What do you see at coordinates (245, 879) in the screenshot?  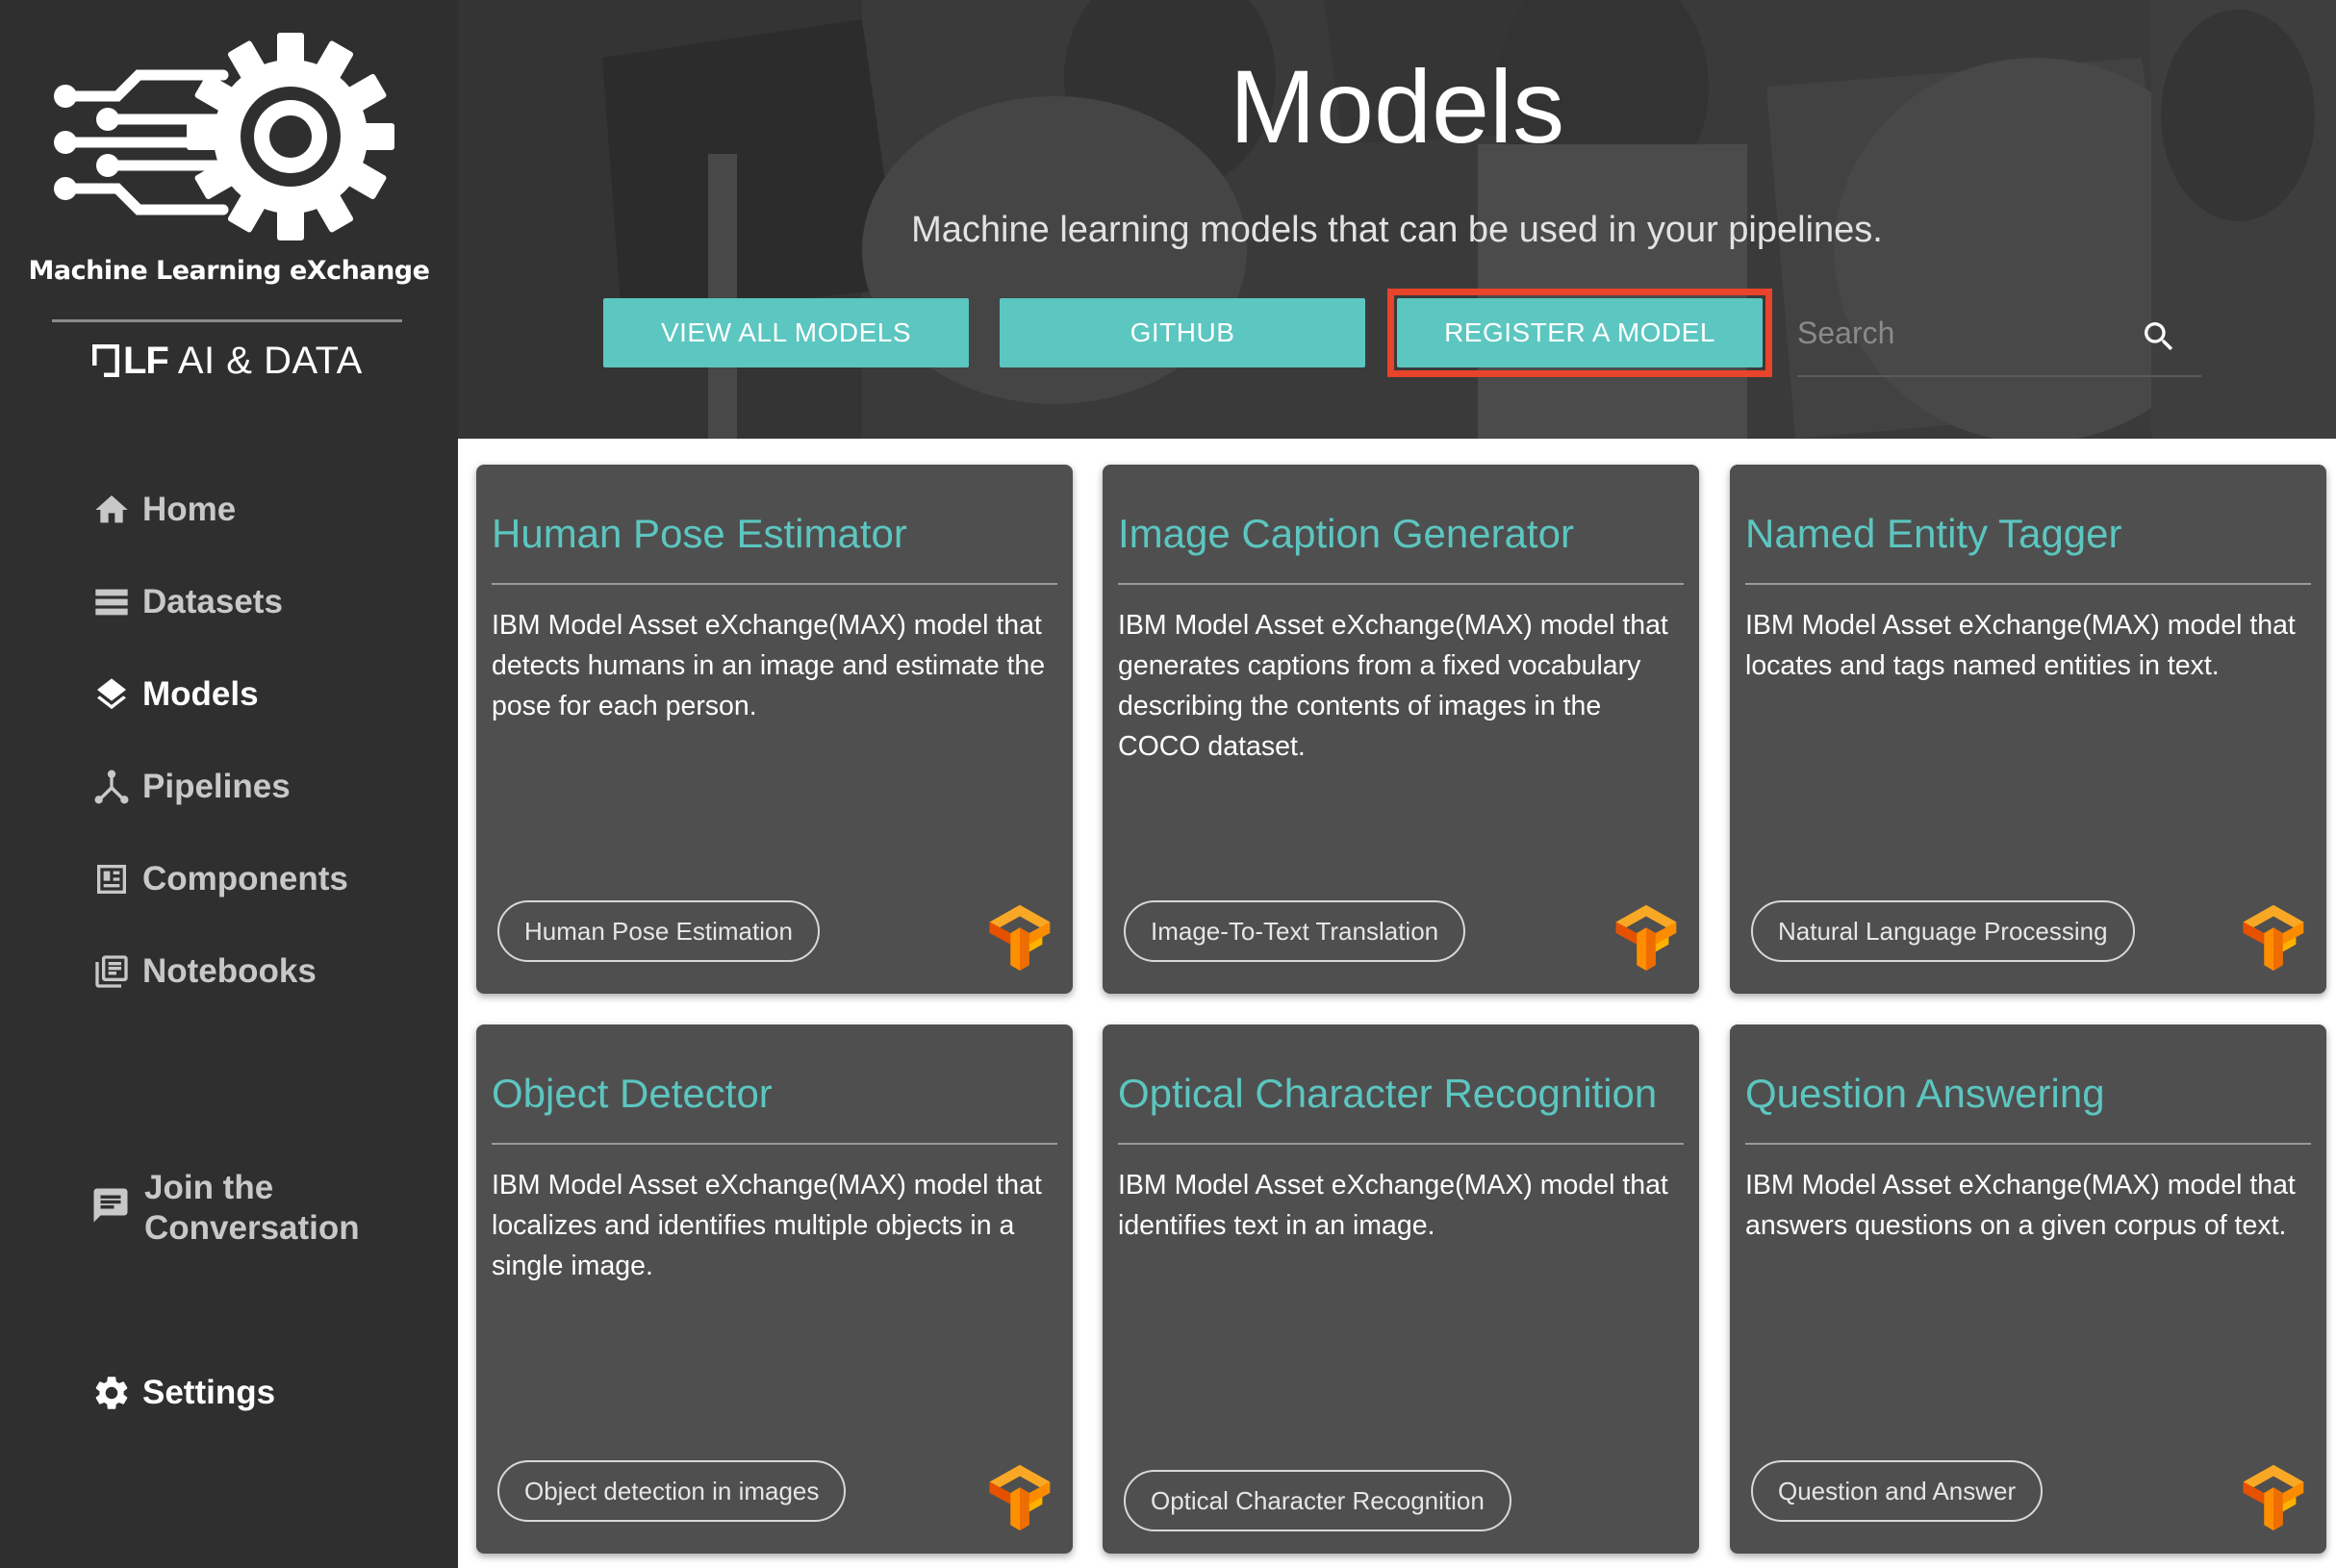 I see `sidebar-item-label: Components` at bounding box center [245, 879].